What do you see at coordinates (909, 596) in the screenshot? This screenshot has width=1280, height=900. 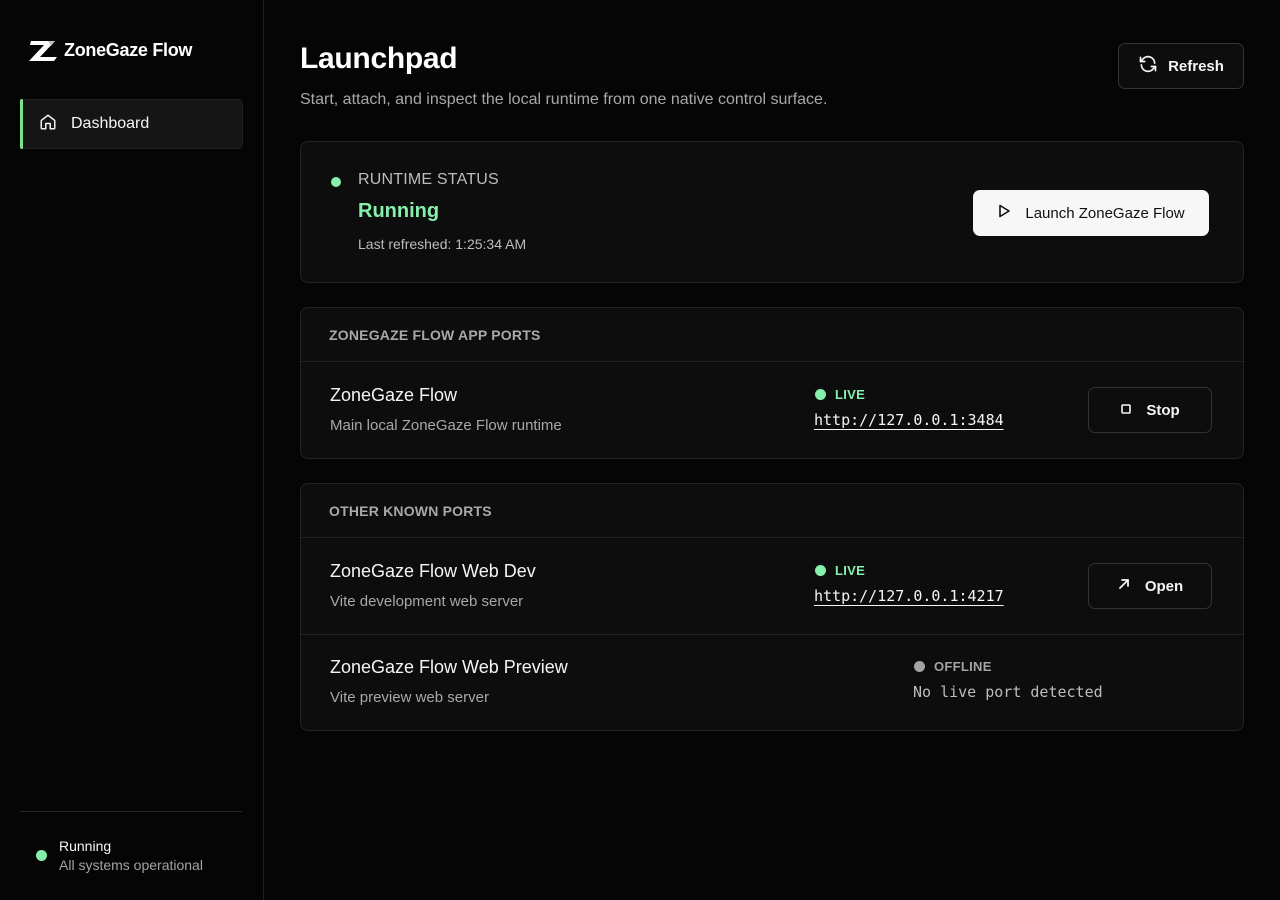 I see `port-url-link: http://127.0.0.1:4217` at bounding box center [909, 596].